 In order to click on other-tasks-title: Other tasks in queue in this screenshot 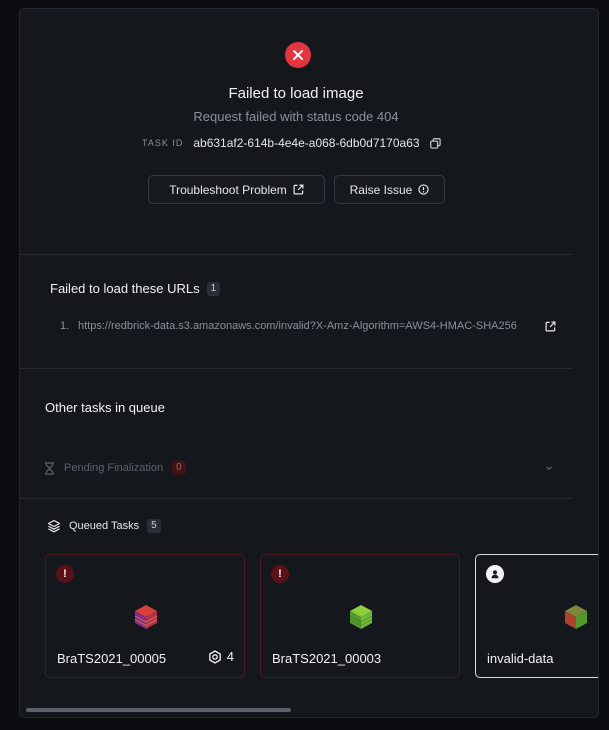, I will do `click(105, 407)`.